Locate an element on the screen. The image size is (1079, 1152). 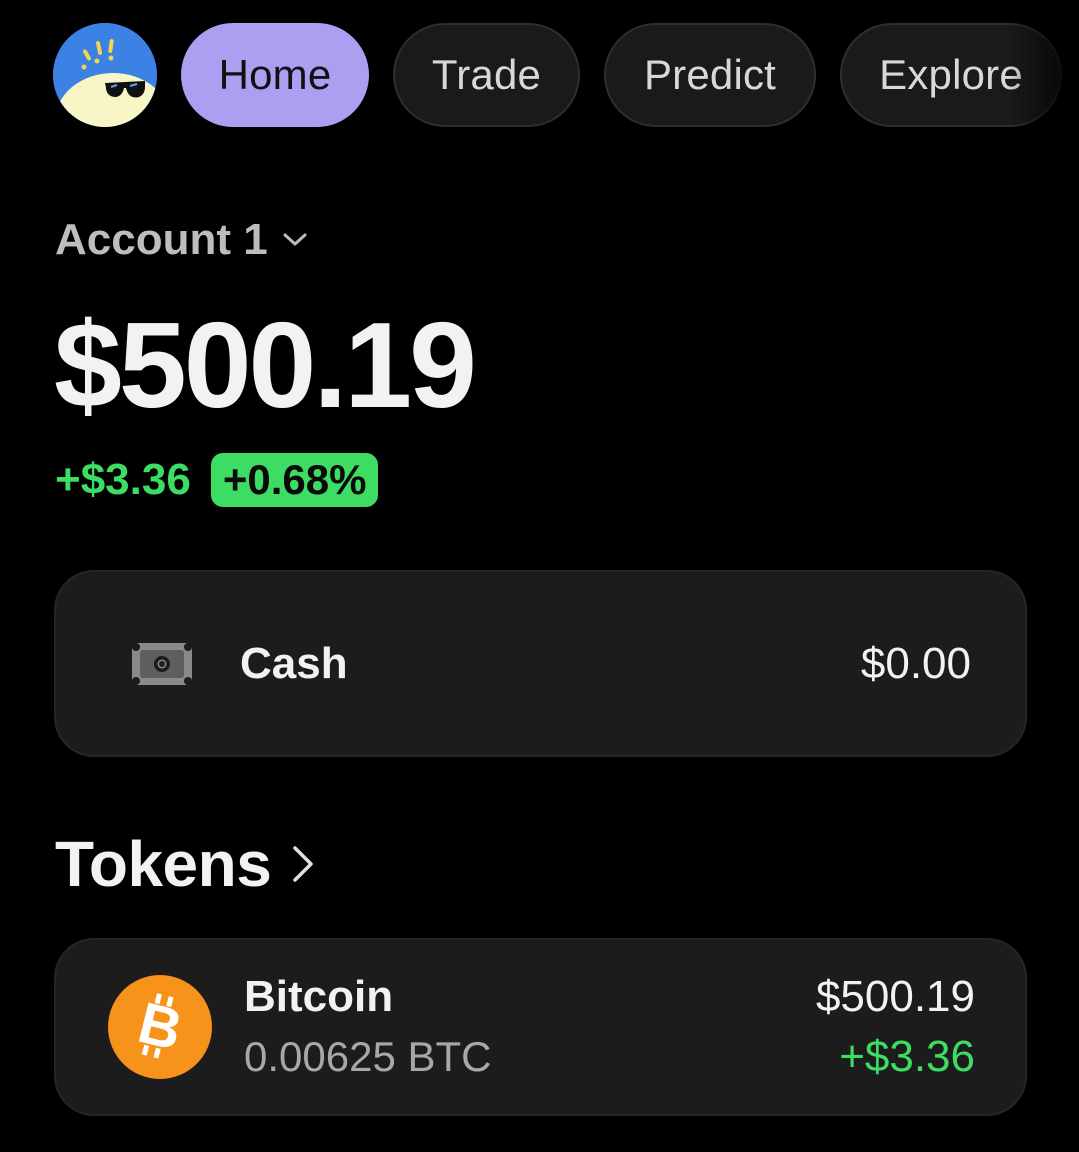
account-selector: Account 1 is located at coordinates (181, 240).